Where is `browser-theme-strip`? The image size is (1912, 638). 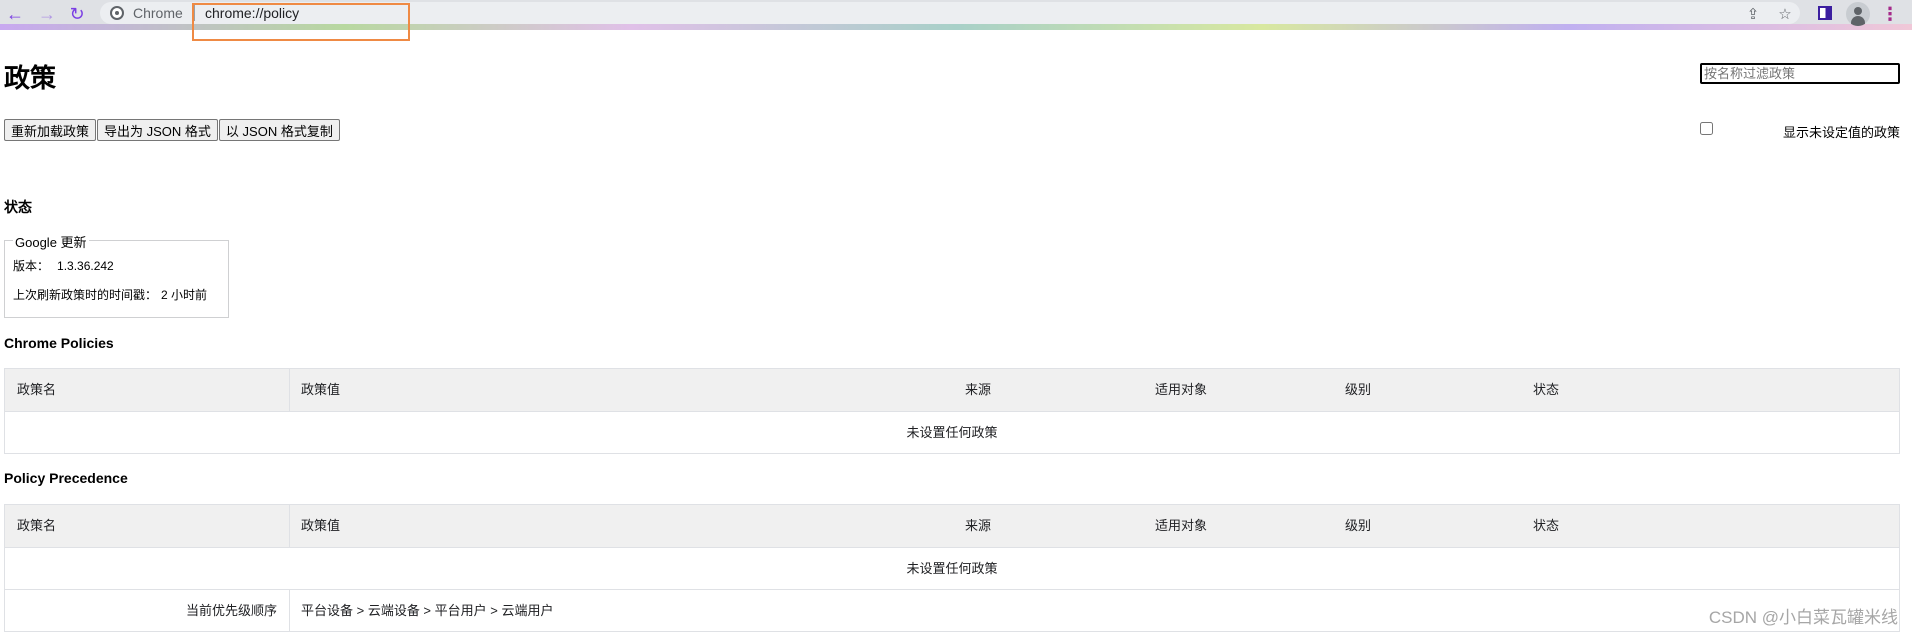
browser-theme-strip is located at coordinates (956, 27).